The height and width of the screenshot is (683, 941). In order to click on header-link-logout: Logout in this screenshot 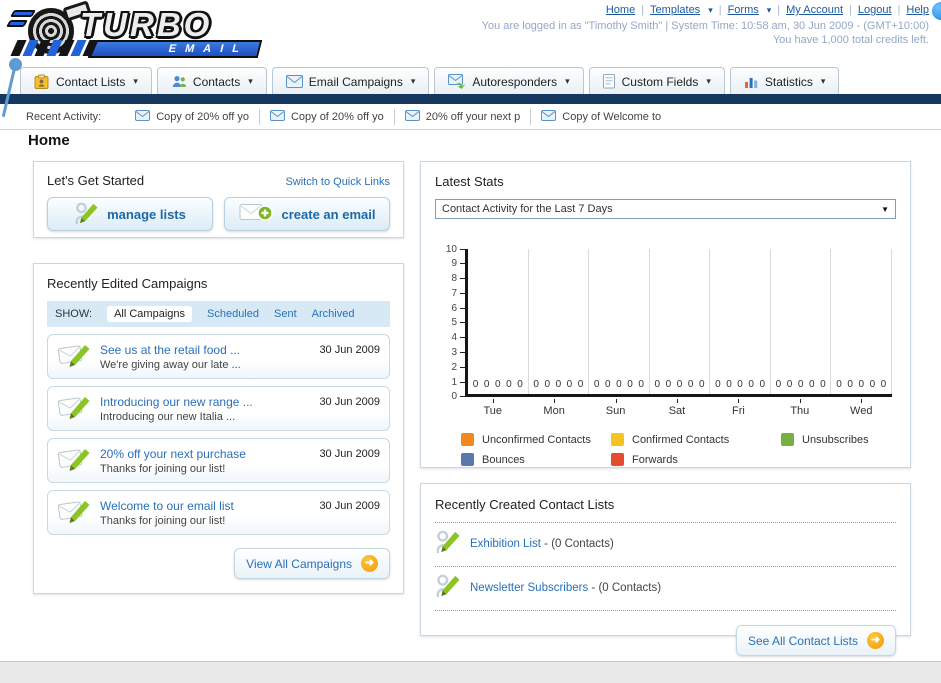, I will do `click(875, 10)`.